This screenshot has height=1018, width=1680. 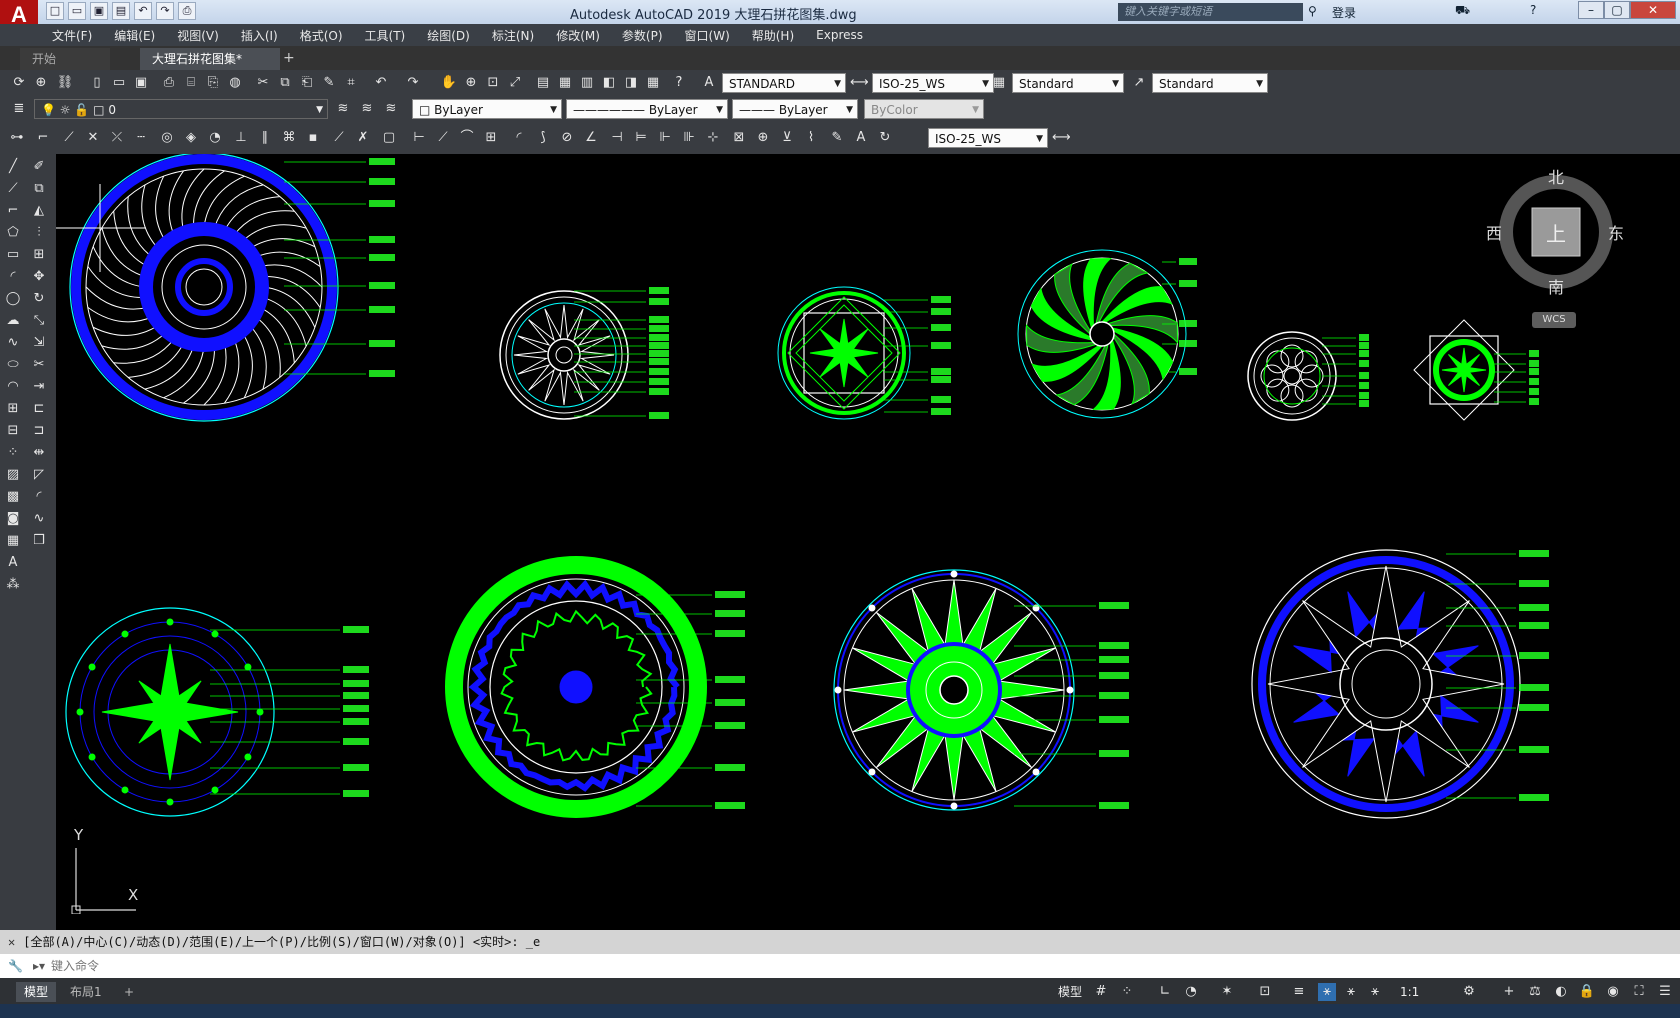 I want to click on polygon-icon: ⬠, so click(x=13, y=233).